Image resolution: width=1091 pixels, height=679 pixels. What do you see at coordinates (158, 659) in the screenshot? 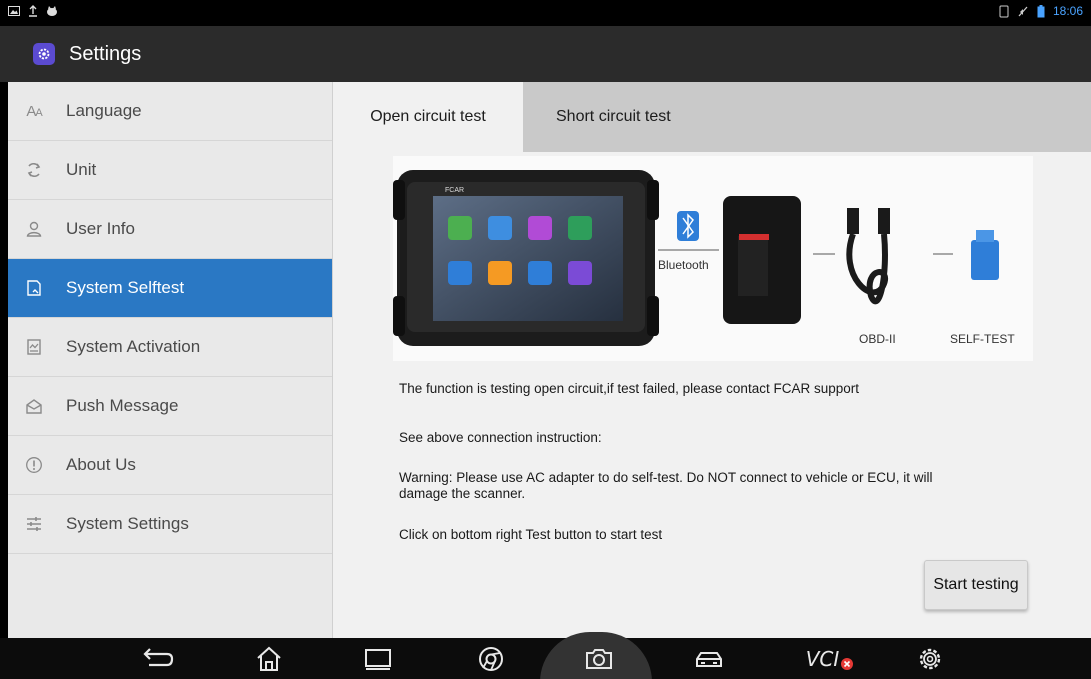
I see `back-icon` at bounding box center [158, 659].